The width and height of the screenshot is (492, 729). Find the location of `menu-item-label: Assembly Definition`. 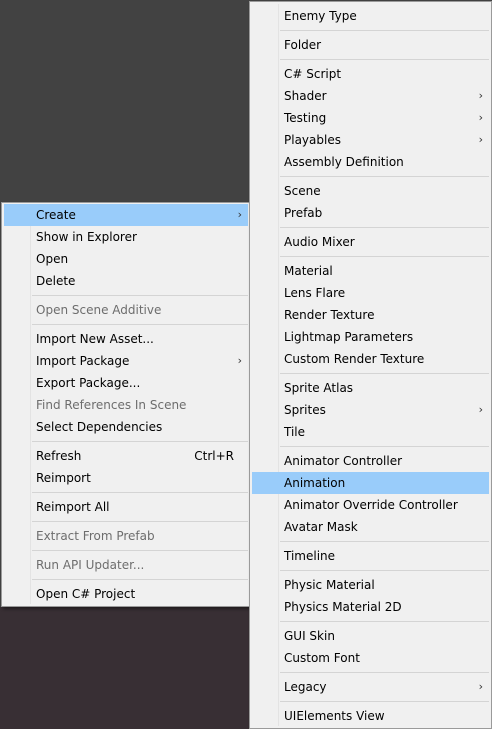

menu-item-label: Assembly Definition is located at coordinates (344, 162).